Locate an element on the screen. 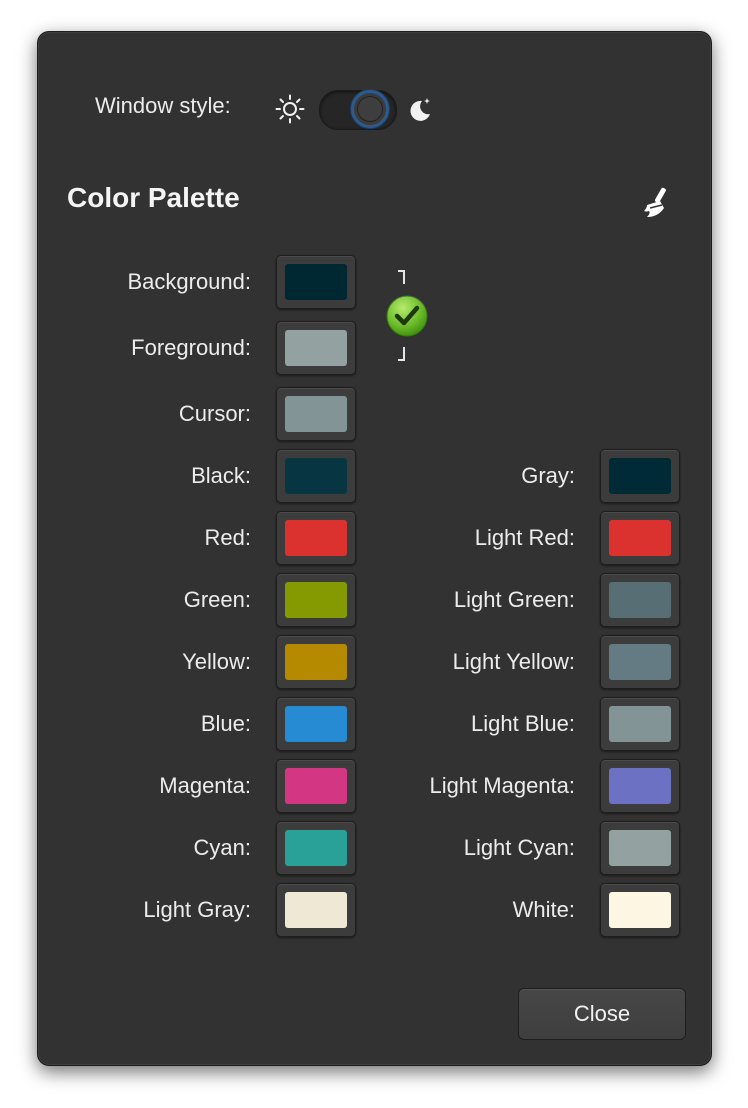 This screenshot has height=1108, width=748. light-green-color-swatch is located at coordinates (640, 600).